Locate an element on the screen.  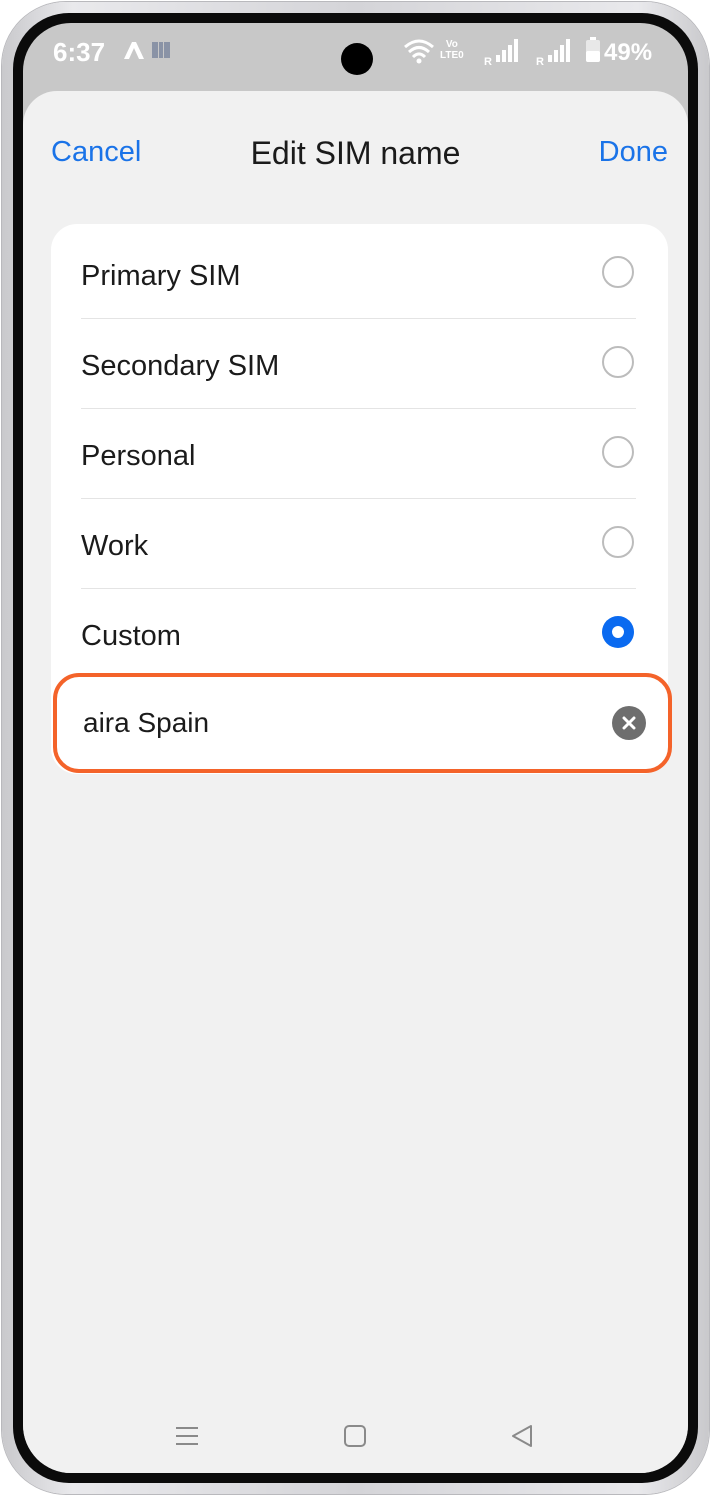
battery-percentage: 49% is located at coordinates (628, 52).